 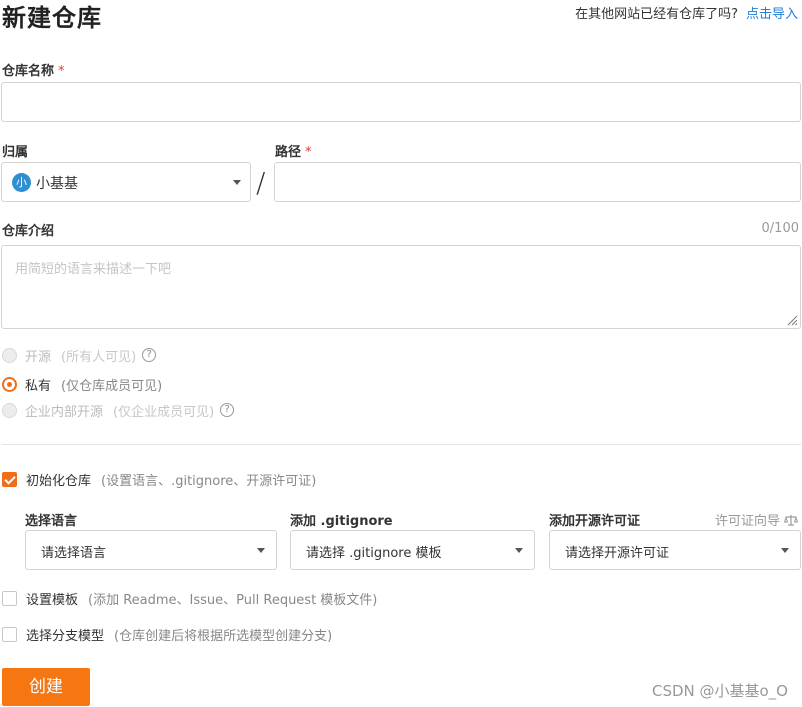 What do you see at coordinates (59, 481) in the screenshot?
I see `init-repo-label: 初始化仓库` at bounding box center [59, 481].